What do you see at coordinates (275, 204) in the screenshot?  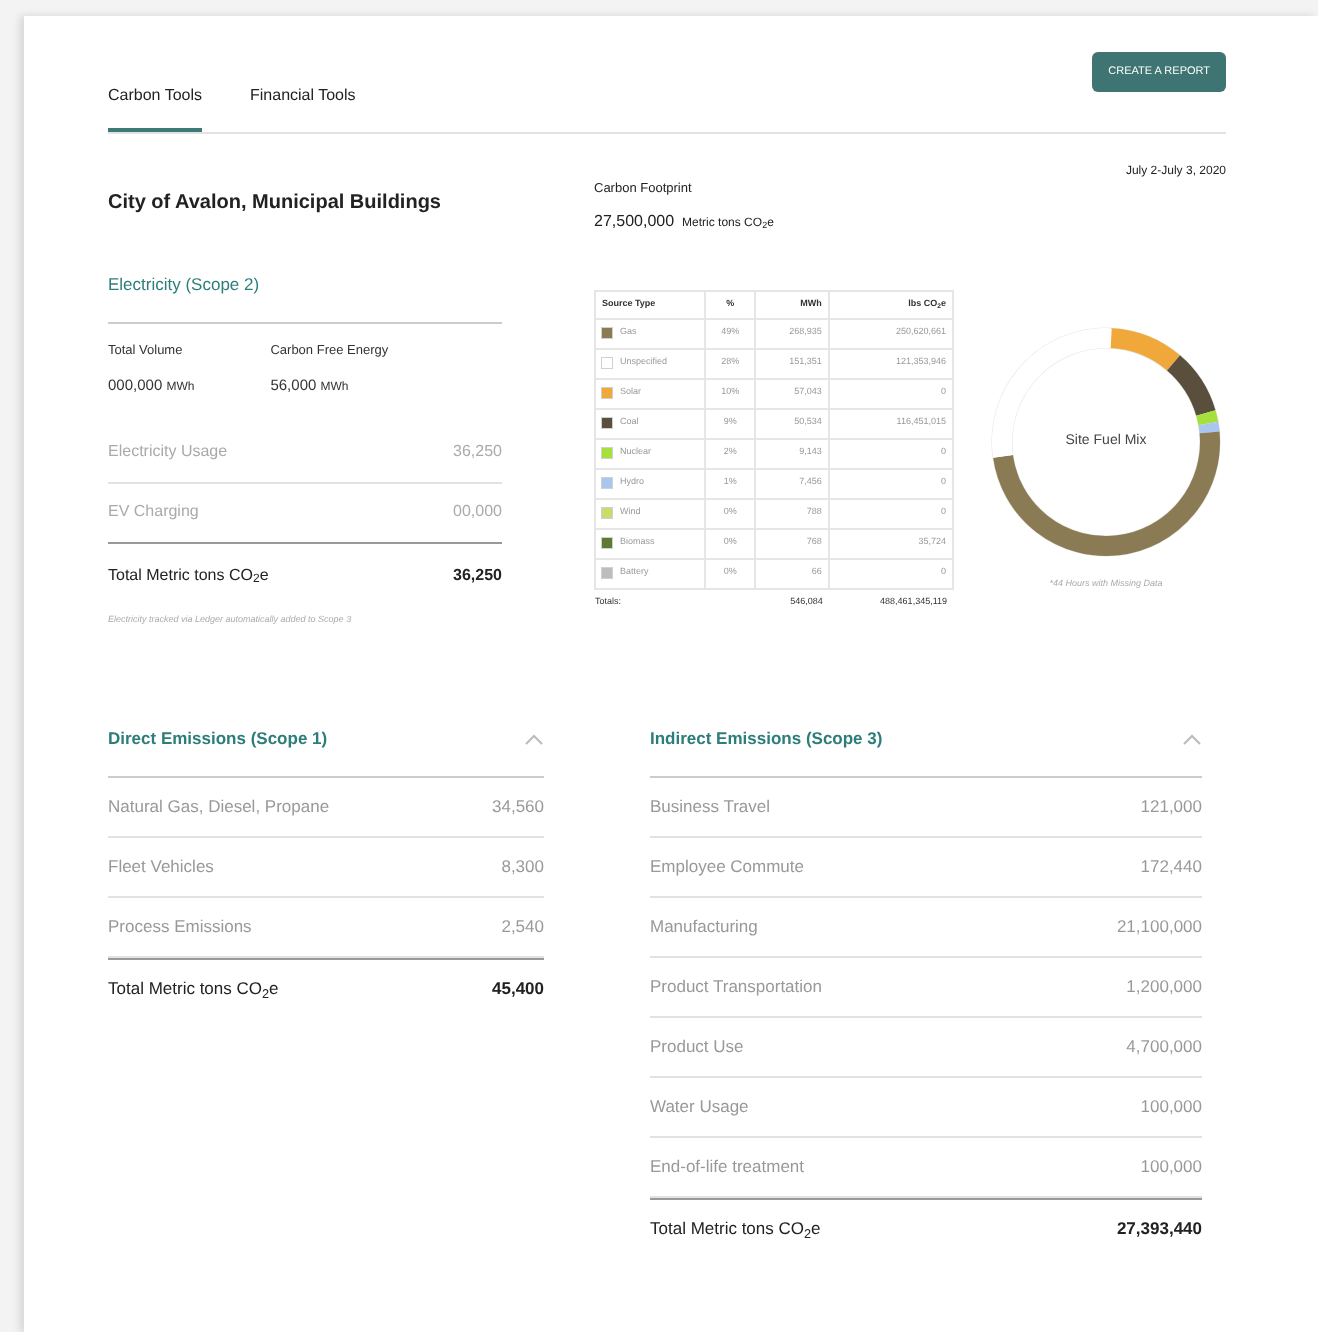 I see `site-title: City of Avalon, Municipal Buildings` at bounding box center [275, 204].